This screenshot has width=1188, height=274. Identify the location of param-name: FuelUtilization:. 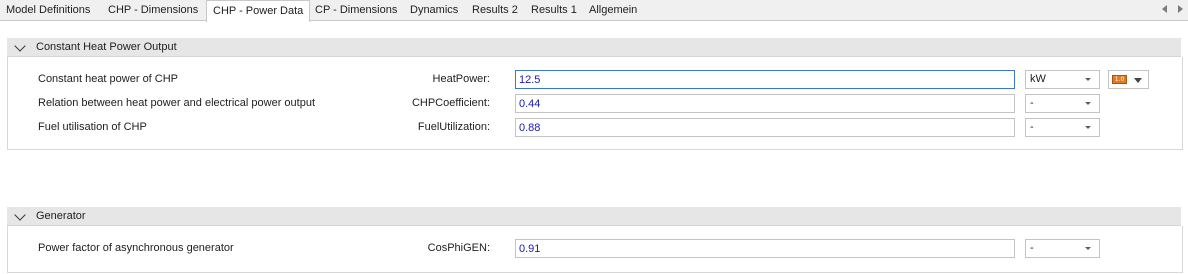
(453, 127).